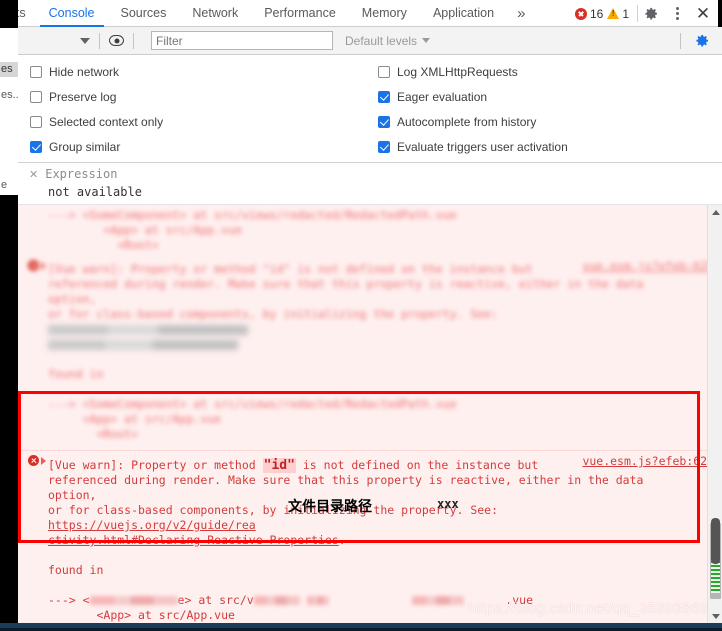  What do you see at coordinates (342, 540) in the screenshot?
I see `warn-line4-rest: .` at bounding box center [342, 540].